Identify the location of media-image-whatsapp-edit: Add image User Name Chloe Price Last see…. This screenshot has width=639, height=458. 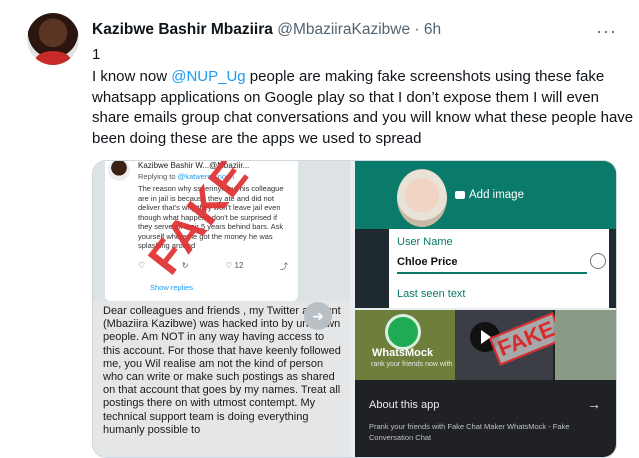
(485, 234).